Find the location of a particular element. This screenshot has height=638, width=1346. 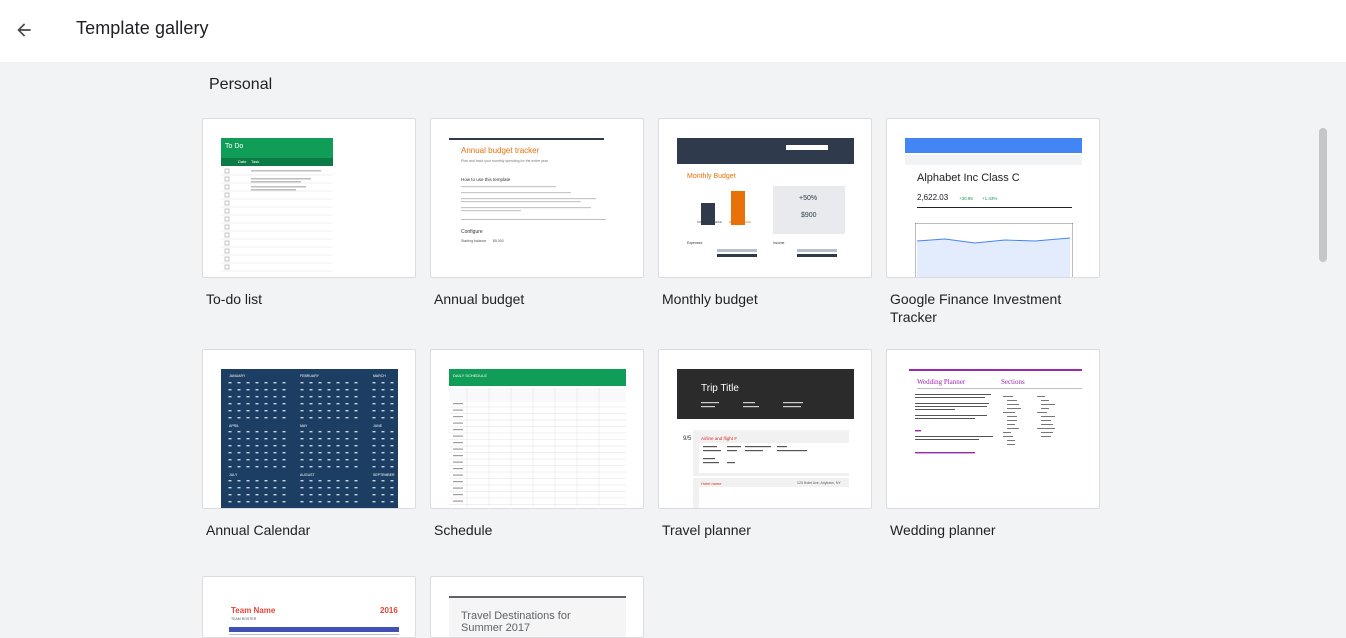

todo-list-lines is located at coordinates (277, 220).